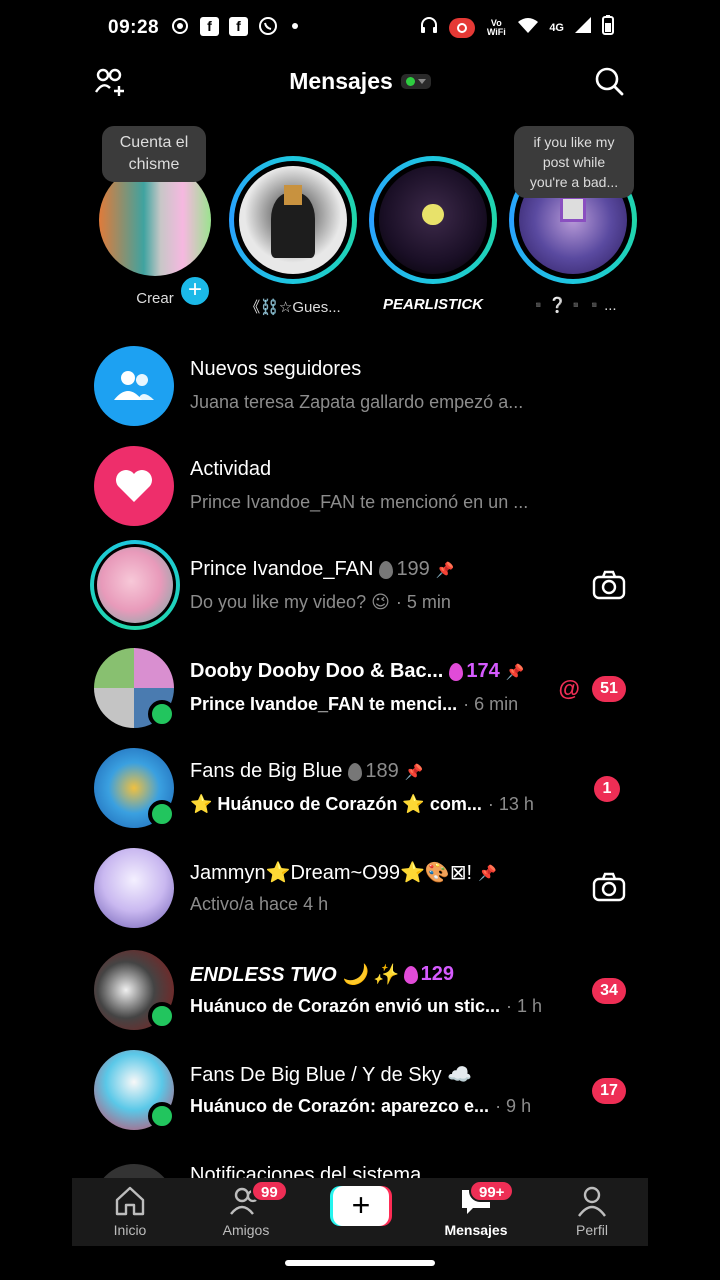  Describe the element at coordinates (491, 704) in the screenshot. I see `row-time: · 6 min` at that location.